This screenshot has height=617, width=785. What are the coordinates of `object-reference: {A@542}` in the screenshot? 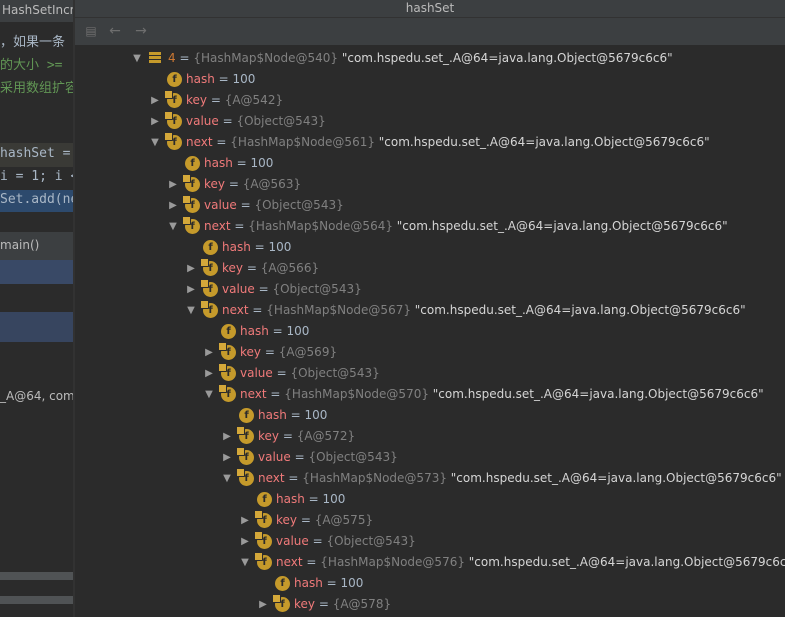 It's located at (254, 100).